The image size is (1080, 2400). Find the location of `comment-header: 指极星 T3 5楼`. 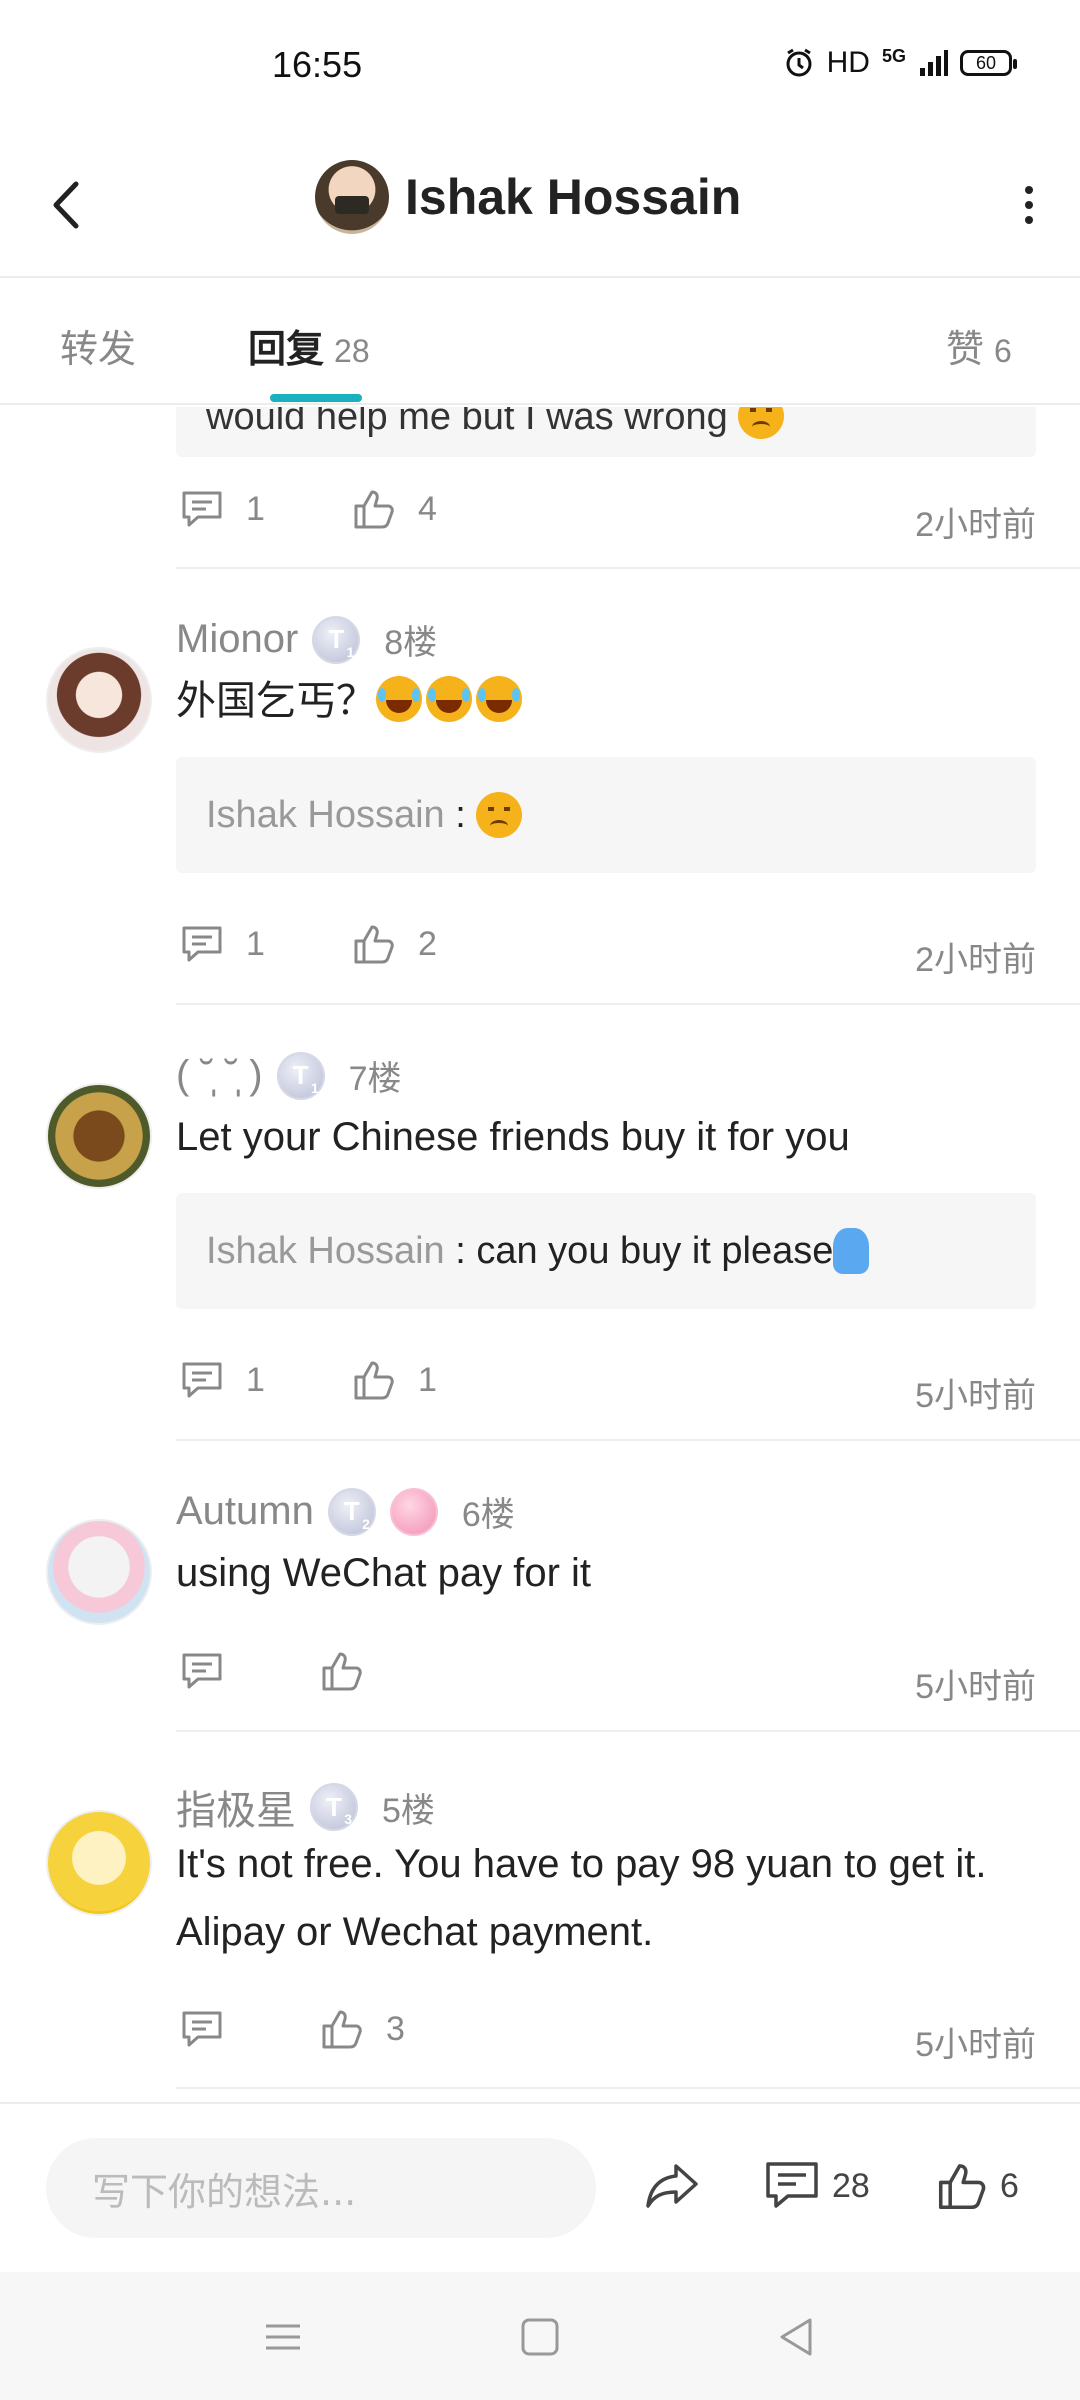

comment-header: 指极星 T3 5楼 is located at coordinates (305, 1807).